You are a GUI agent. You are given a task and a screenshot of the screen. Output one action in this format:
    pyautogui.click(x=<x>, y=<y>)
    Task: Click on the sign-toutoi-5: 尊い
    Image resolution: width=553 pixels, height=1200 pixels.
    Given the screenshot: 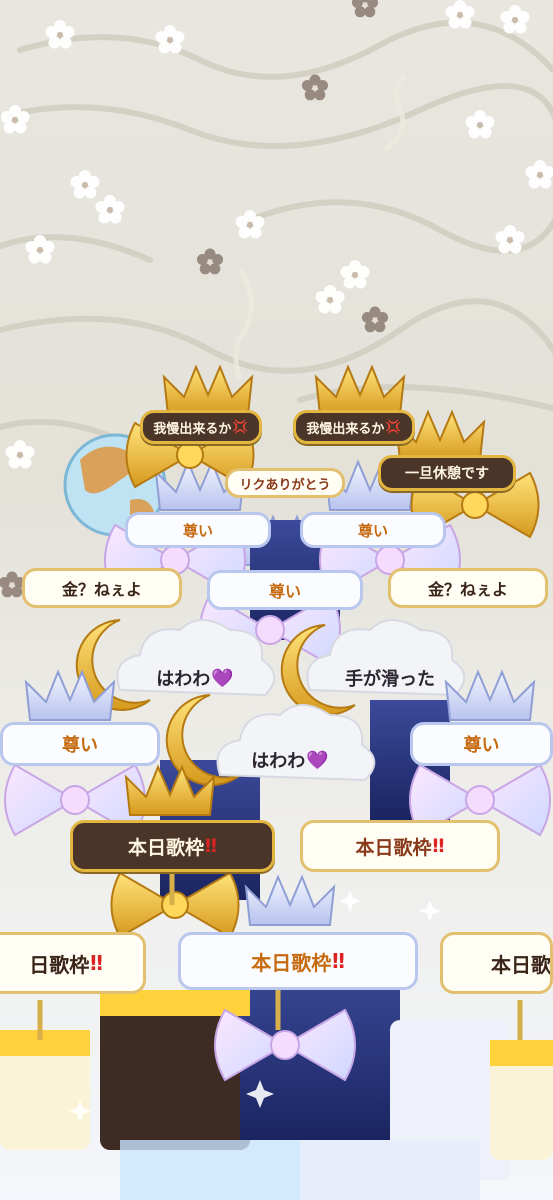 What is the action you would take?
    pyautogui.click(x=481, y=744)
    